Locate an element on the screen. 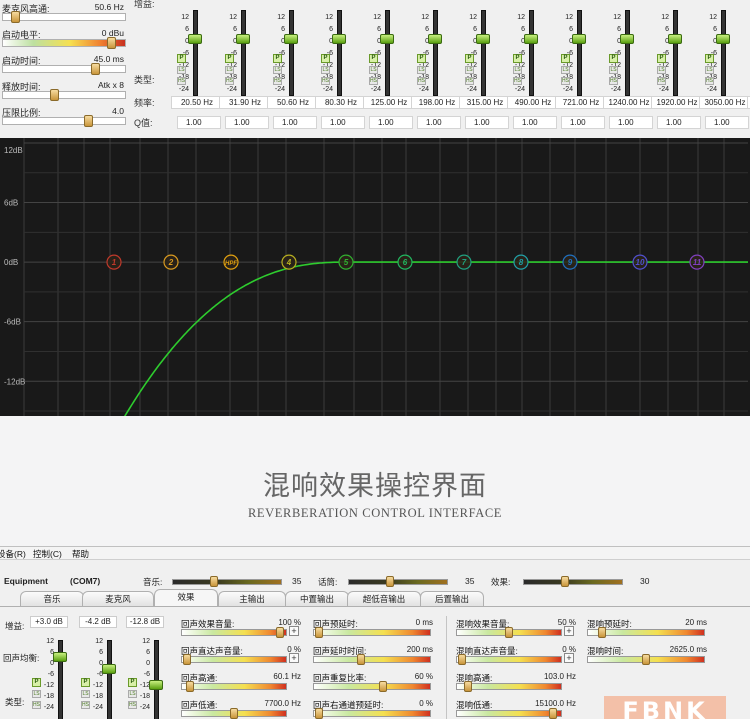 The width and height of the screenshot is (750, 719). band-frequency: 50.60 Hz is located at coordinates (293, 102).